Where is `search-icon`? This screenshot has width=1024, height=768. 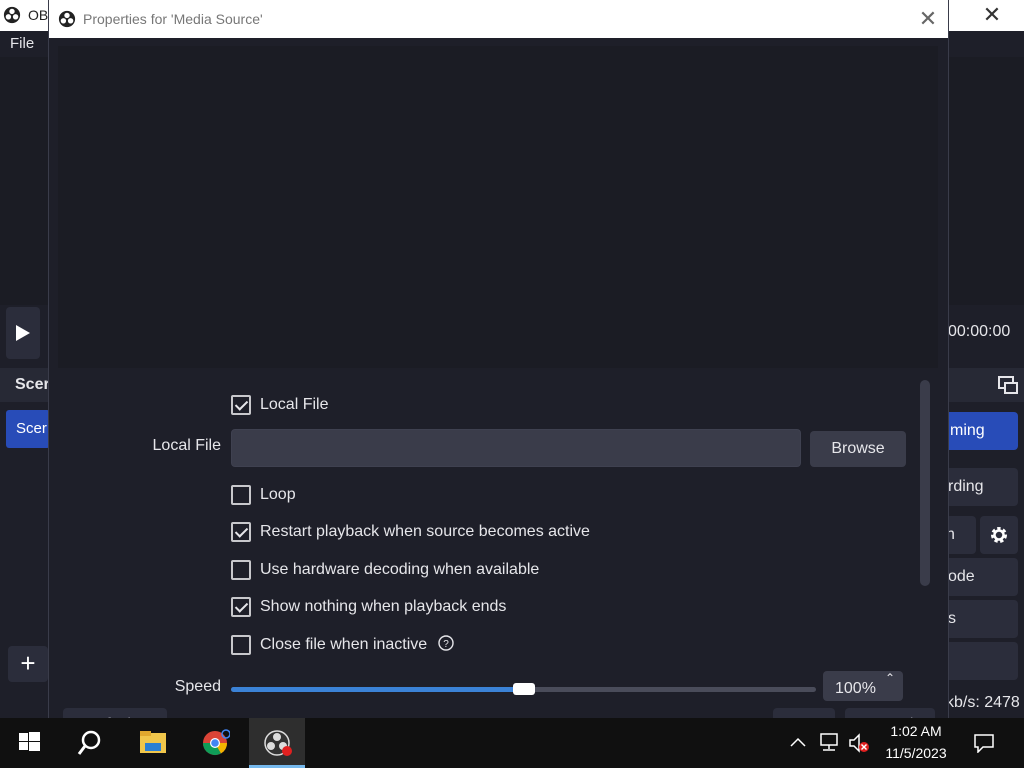 search-icon is located at coordinates (89, 742).